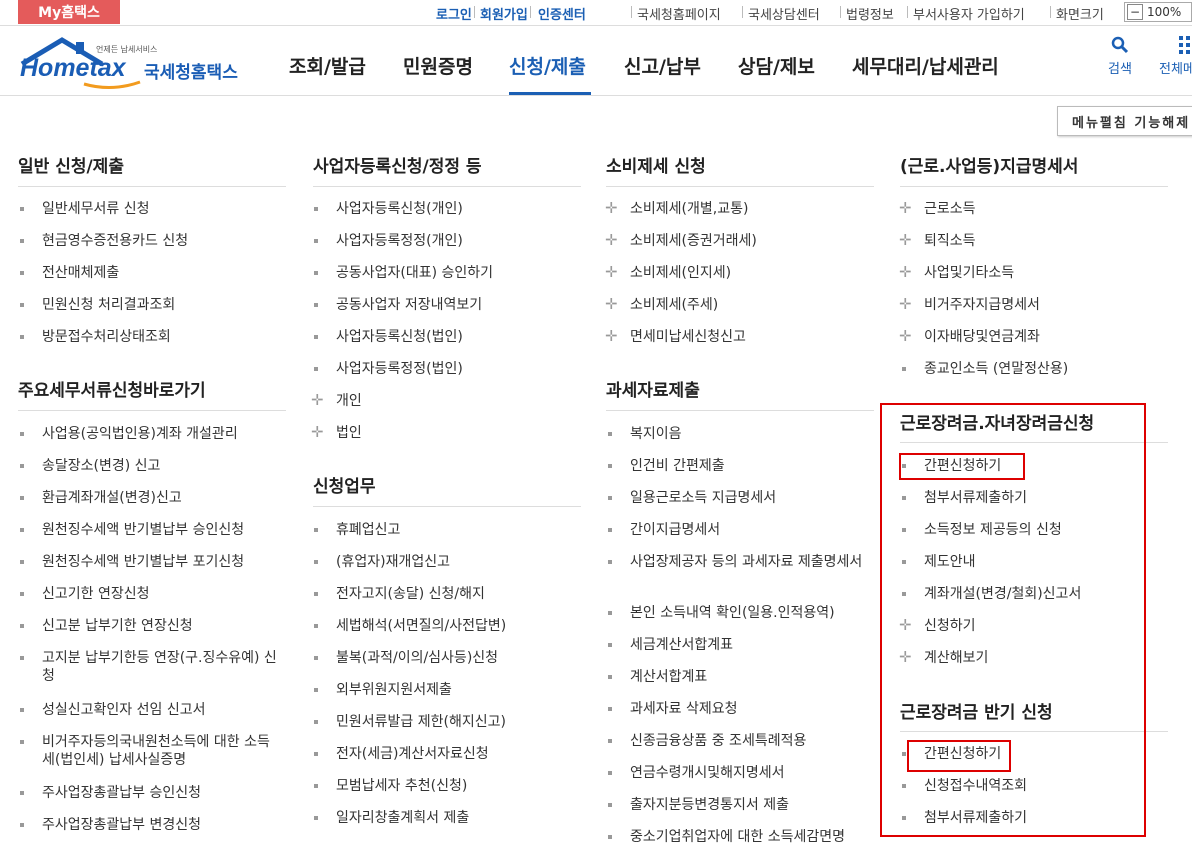 The image size is (1192, 846). I want to click on expandable-menu-item: ✛ 소비제세(주세), so click(661, 304).